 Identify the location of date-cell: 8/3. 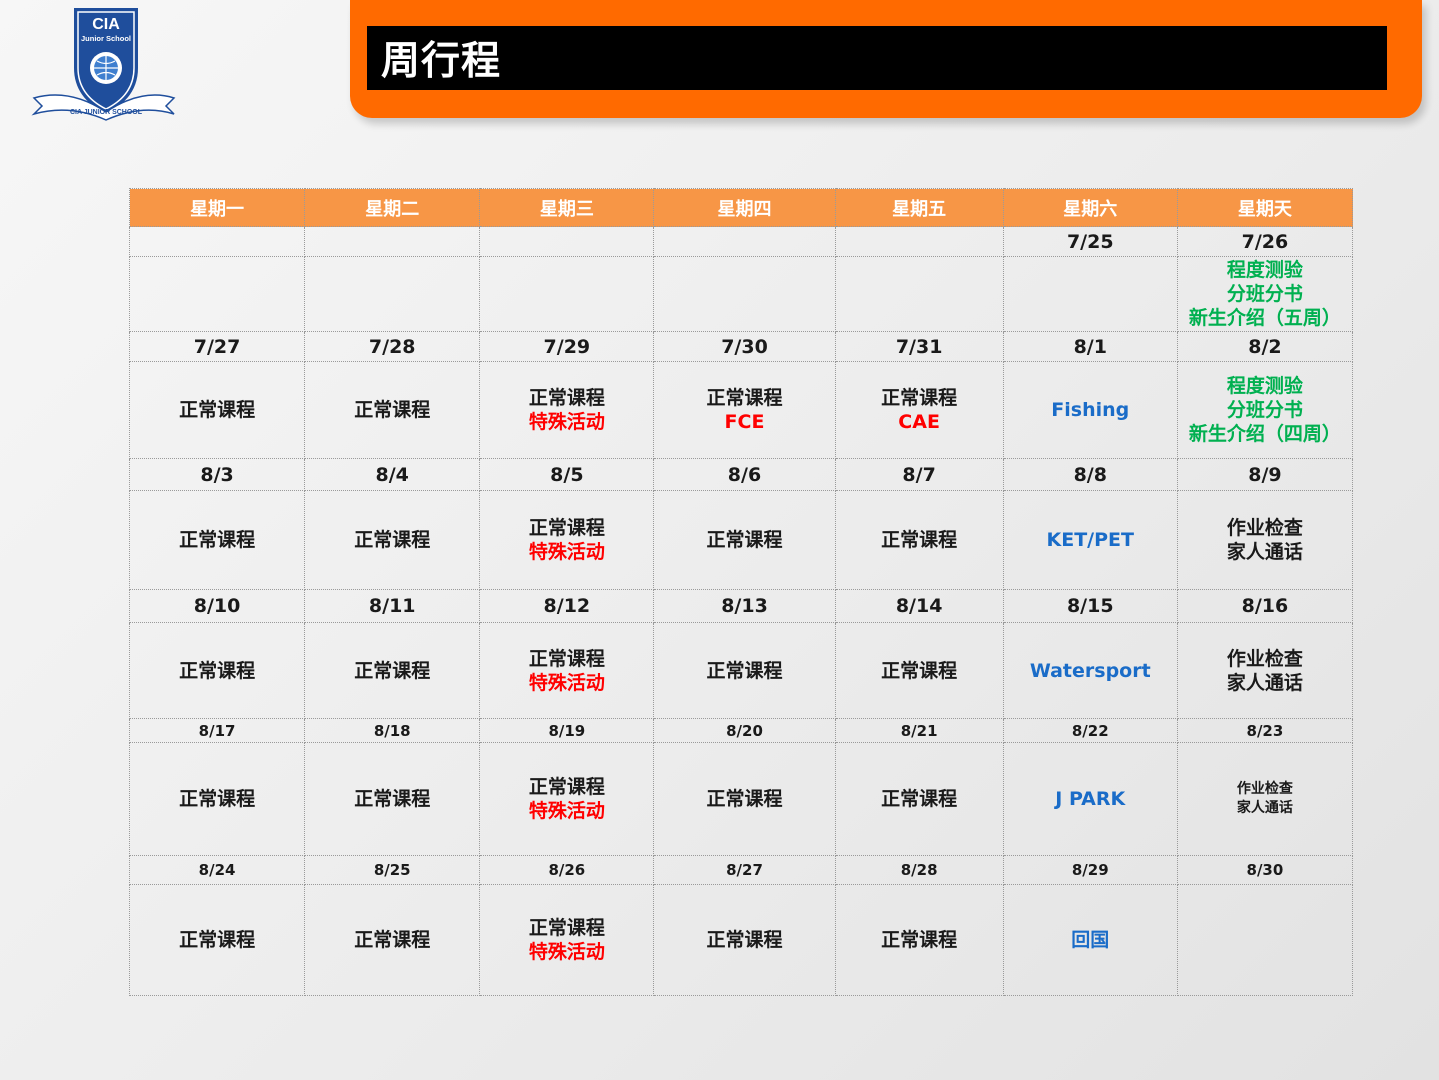
(217, 474).